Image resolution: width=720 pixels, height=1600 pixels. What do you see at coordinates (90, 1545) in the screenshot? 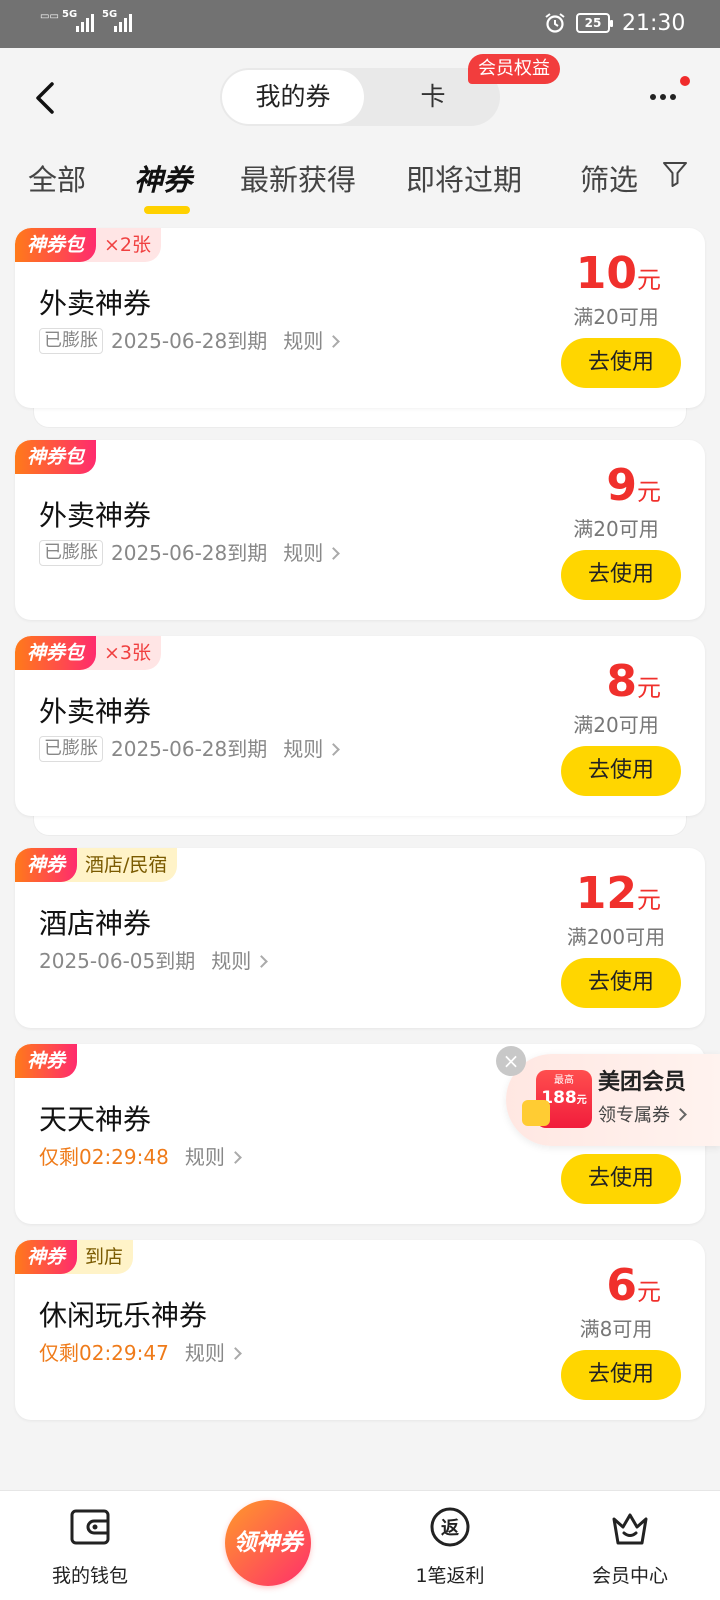
I see `nav-wallet: 我的钱包` at bounding box center [90, 1545].